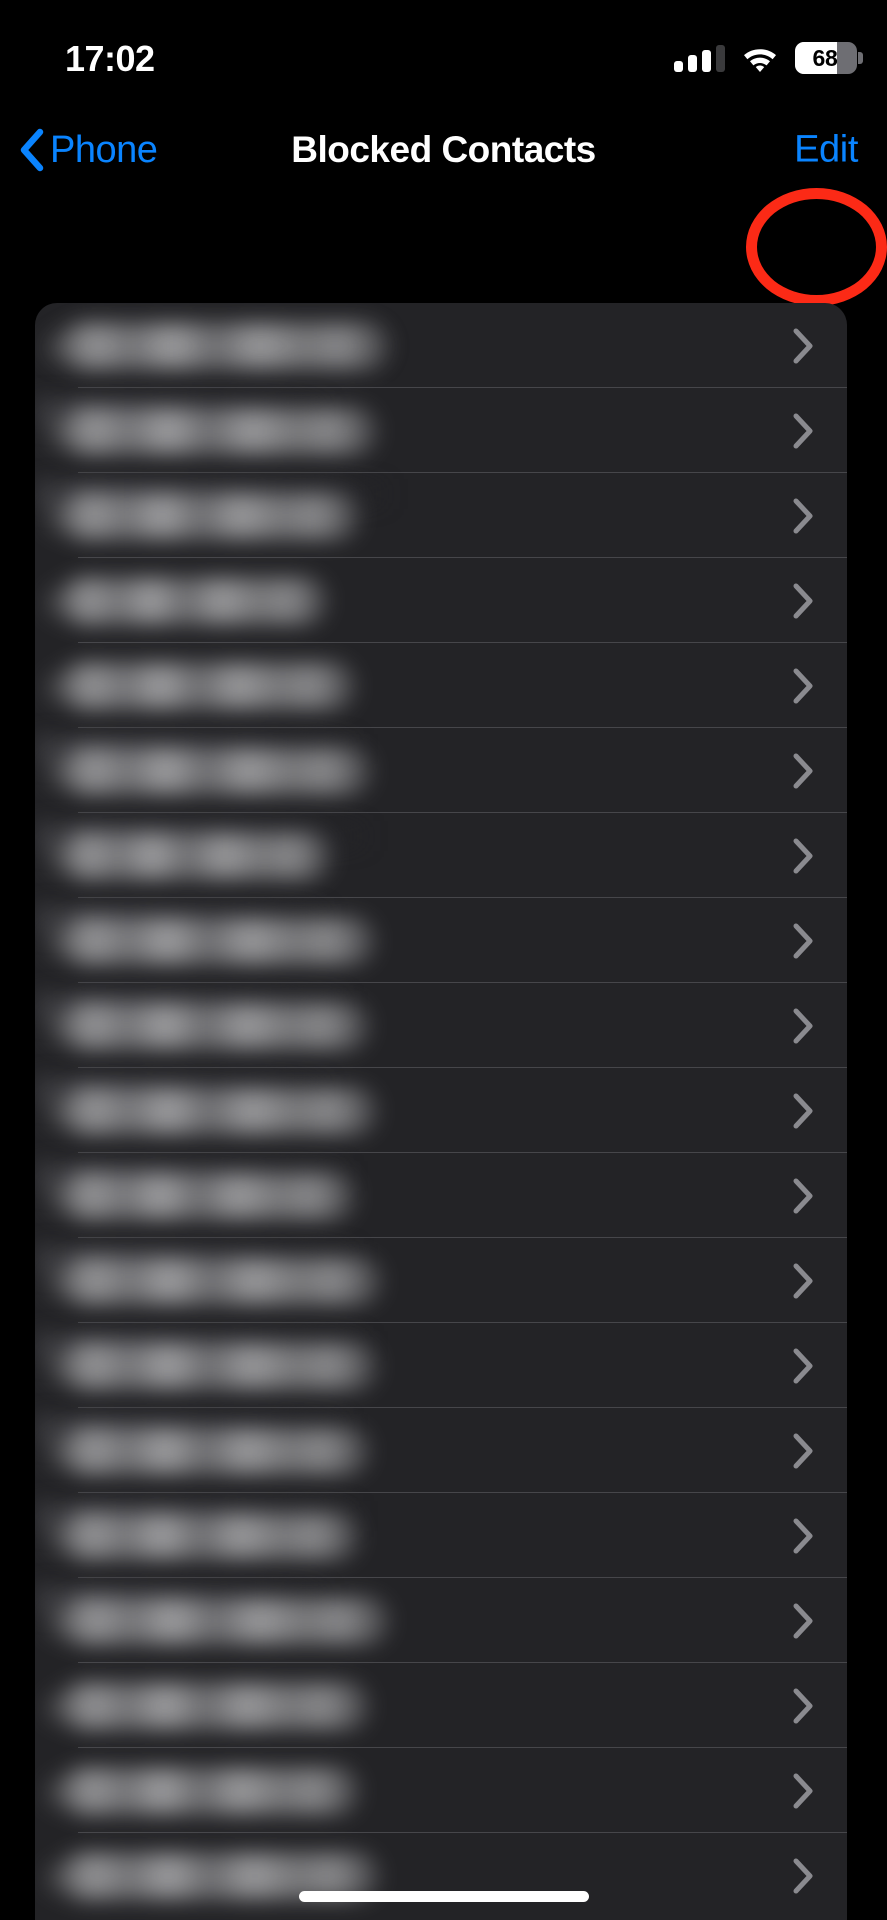 The height and width of the screenshot is (1920, 887). What do you see at coordinates (110, 58) in the screenshot?
I see `status-bar-time: 17:02` at bounding box center [110, 58].